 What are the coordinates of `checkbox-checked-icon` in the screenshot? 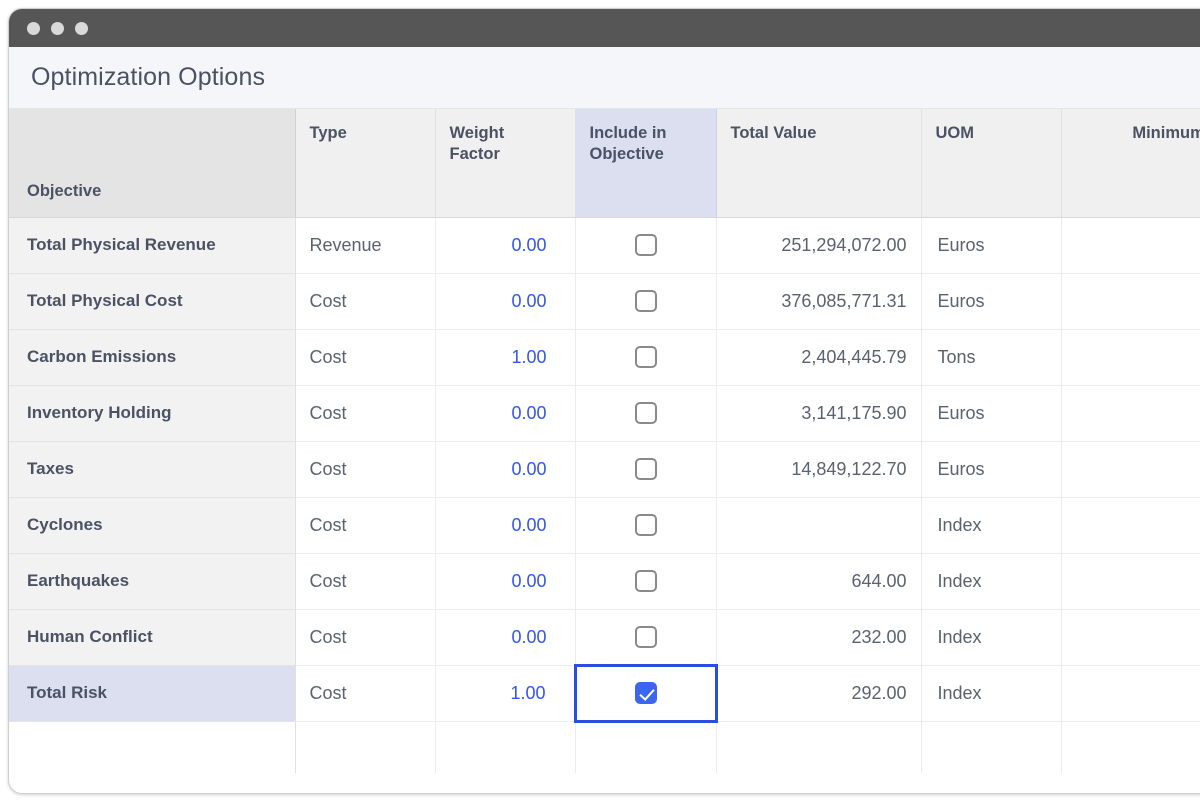 It's located at (645, 693).